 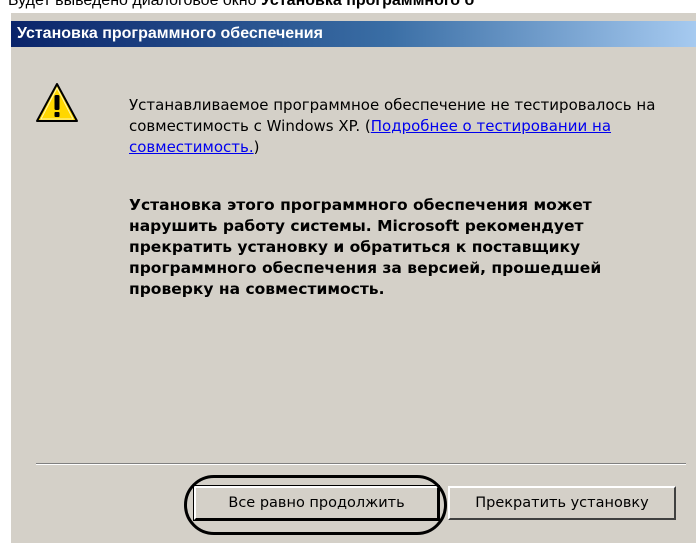 What do you see at coordinates (134, 4) in the screenshot?
I see `caption-prefix: Будет выведено диалоговое окно` at bounding box center [134, 4].